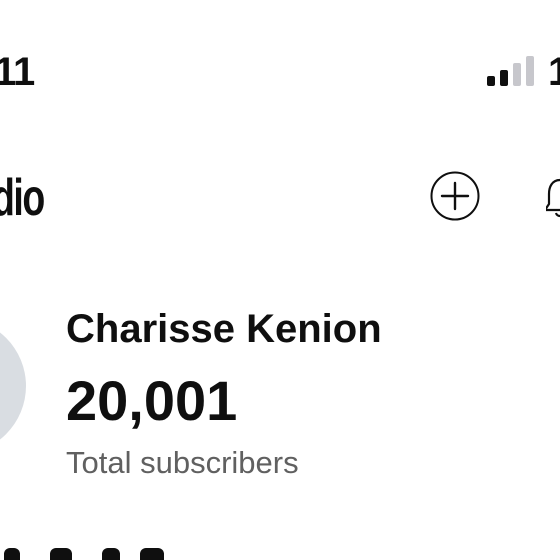 Image resolution: width=560 pixels, height=560 pixels. I want to click on plus-circle-icon, so click(455, 196).